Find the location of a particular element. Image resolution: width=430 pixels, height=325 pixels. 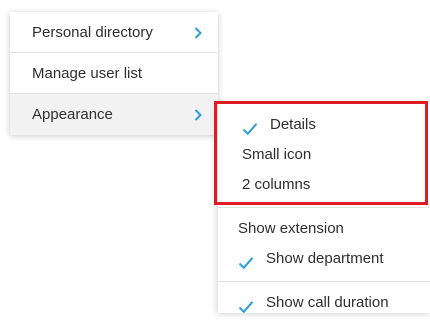

menu-item-label: Appearance is located at coordinates (72, 114).